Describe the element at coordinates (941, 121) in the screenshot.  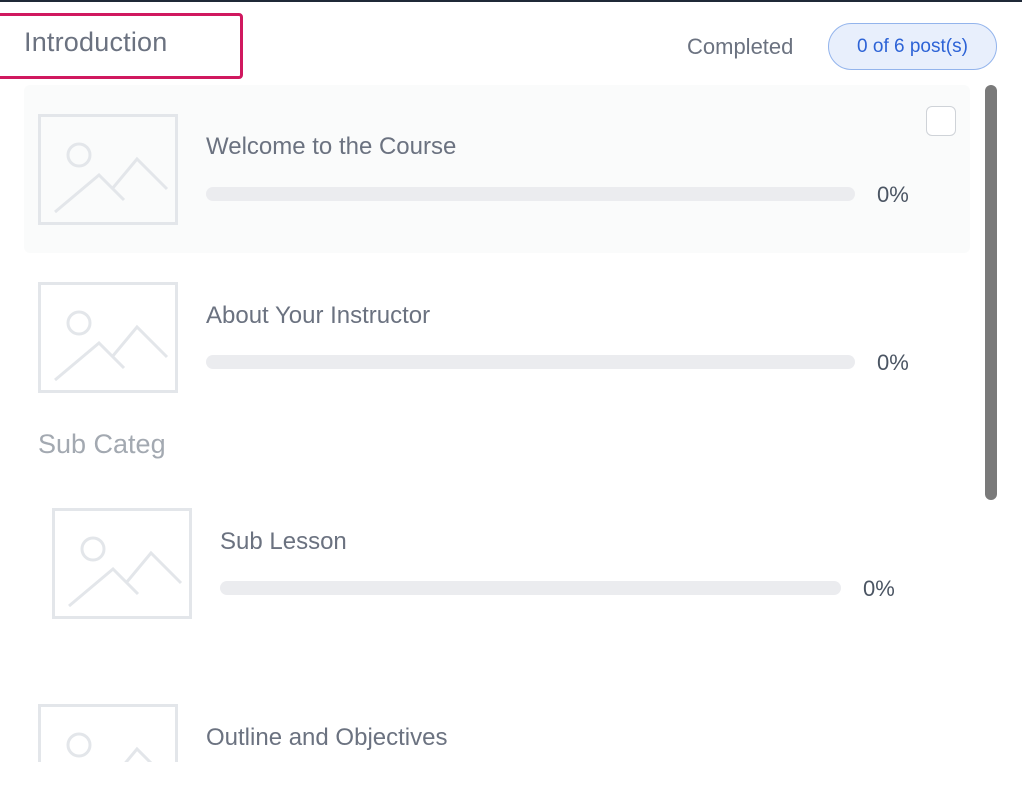
I see `mark-complete-checkbox` at that location.